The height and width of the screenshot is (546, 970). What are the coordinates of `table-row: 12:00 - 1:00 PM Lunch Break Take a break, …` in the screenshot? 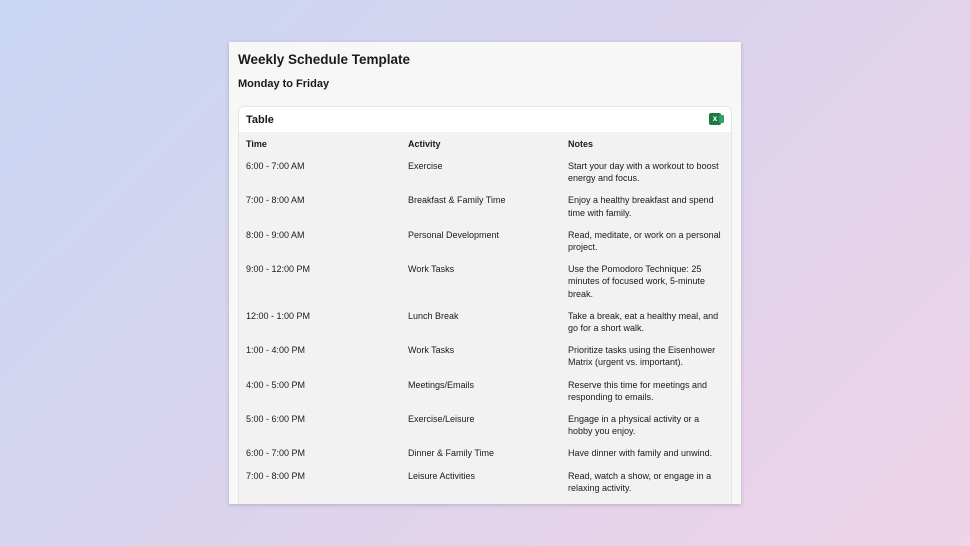 It's located at (486, 327).